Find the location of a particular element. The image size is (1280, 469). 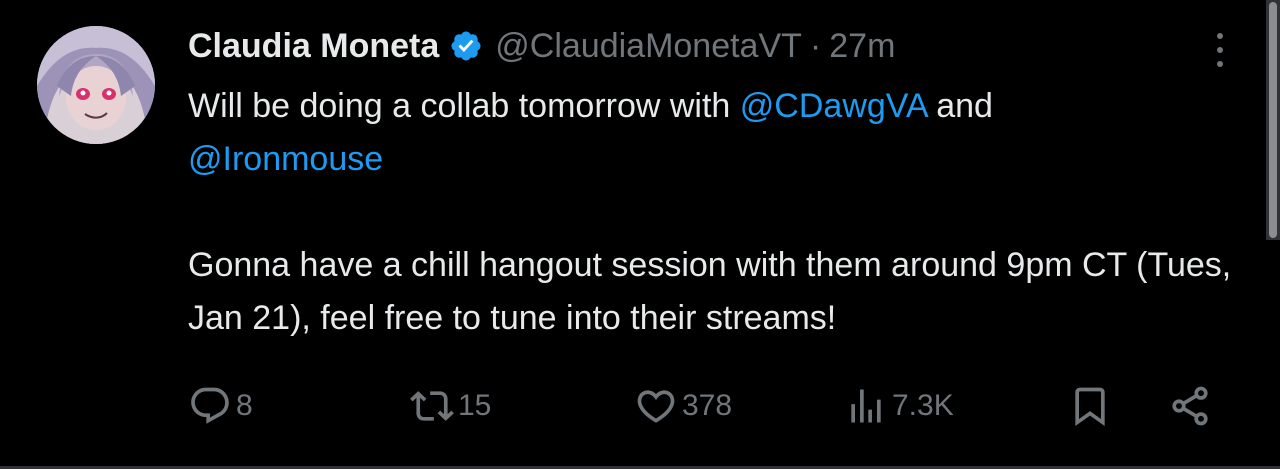

avatar is located at coordinates (96, 85).